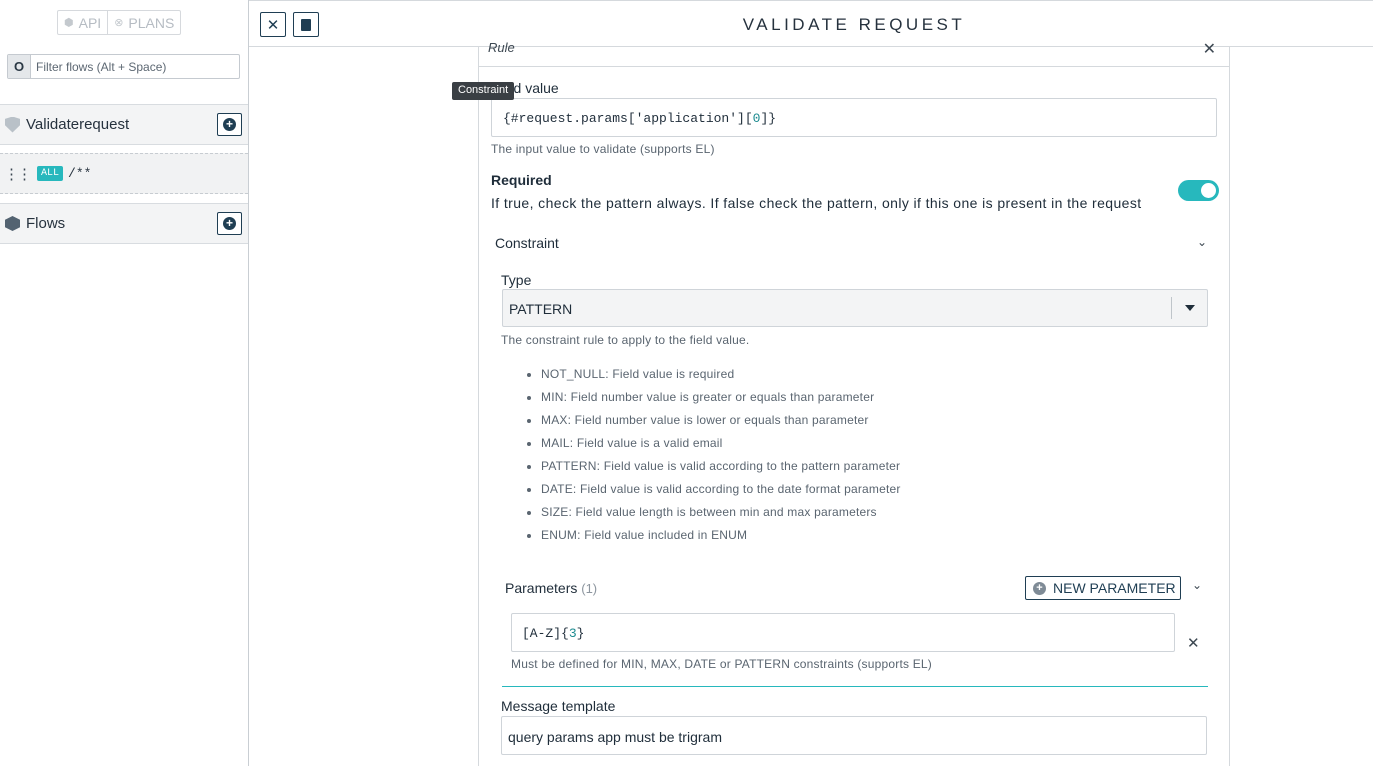  Describe the element at coordinates (854, 117) in the screenshot. I see `field-value-input: {#request.params['application'][0]}` at that location.